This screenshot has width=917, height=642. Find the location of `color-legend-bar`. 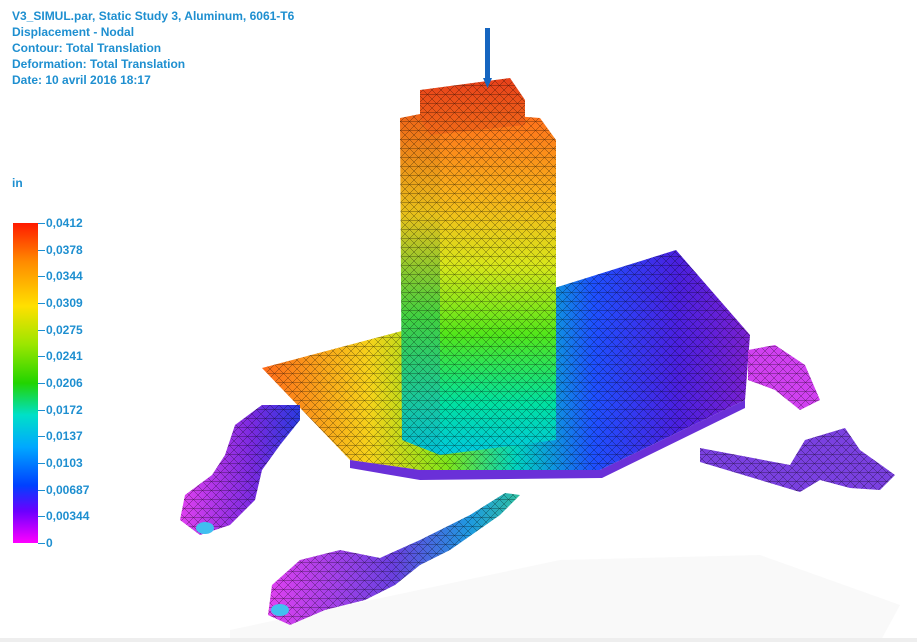

color-legend-bar is located at coordinates (25, 383).